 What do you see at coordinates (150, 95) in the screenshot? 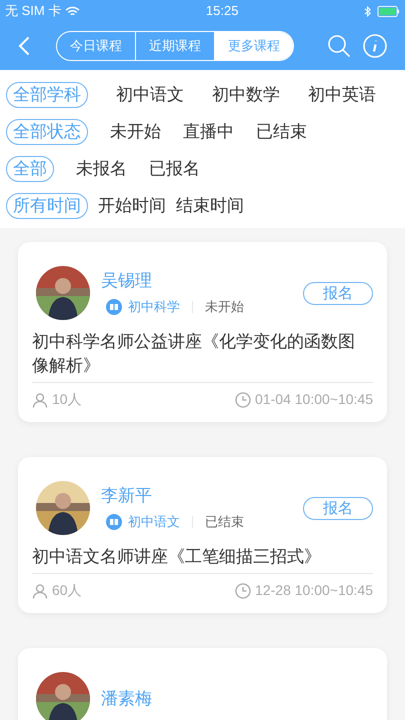
I see `filter-option: 初中语文` at bounding box center [150, 95].